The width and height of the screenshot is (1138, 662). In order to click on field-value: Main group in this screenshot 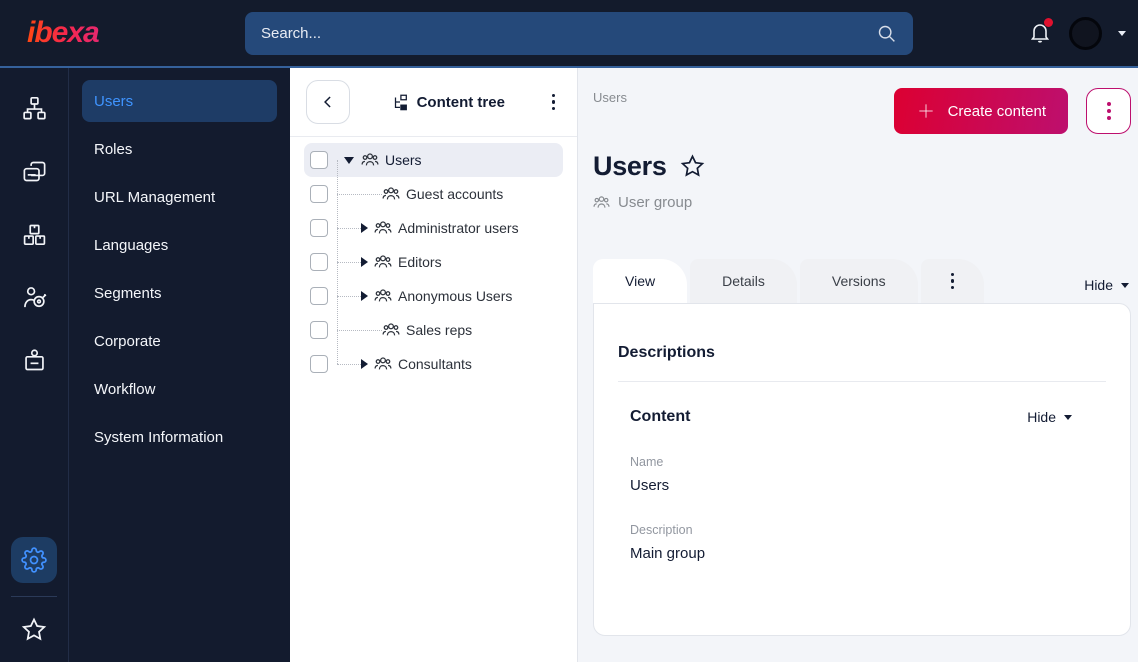, I will do `click(668, 553)`.